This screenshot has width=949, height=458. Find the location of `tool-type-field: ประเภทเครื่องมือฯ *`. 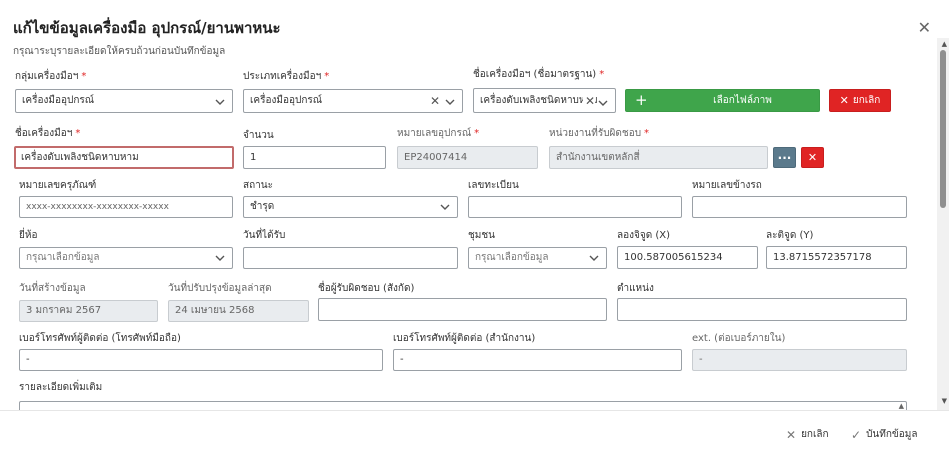

tool-type-field: ประเภทเครื่องมือฯ * is located at coordinates (286, 77).